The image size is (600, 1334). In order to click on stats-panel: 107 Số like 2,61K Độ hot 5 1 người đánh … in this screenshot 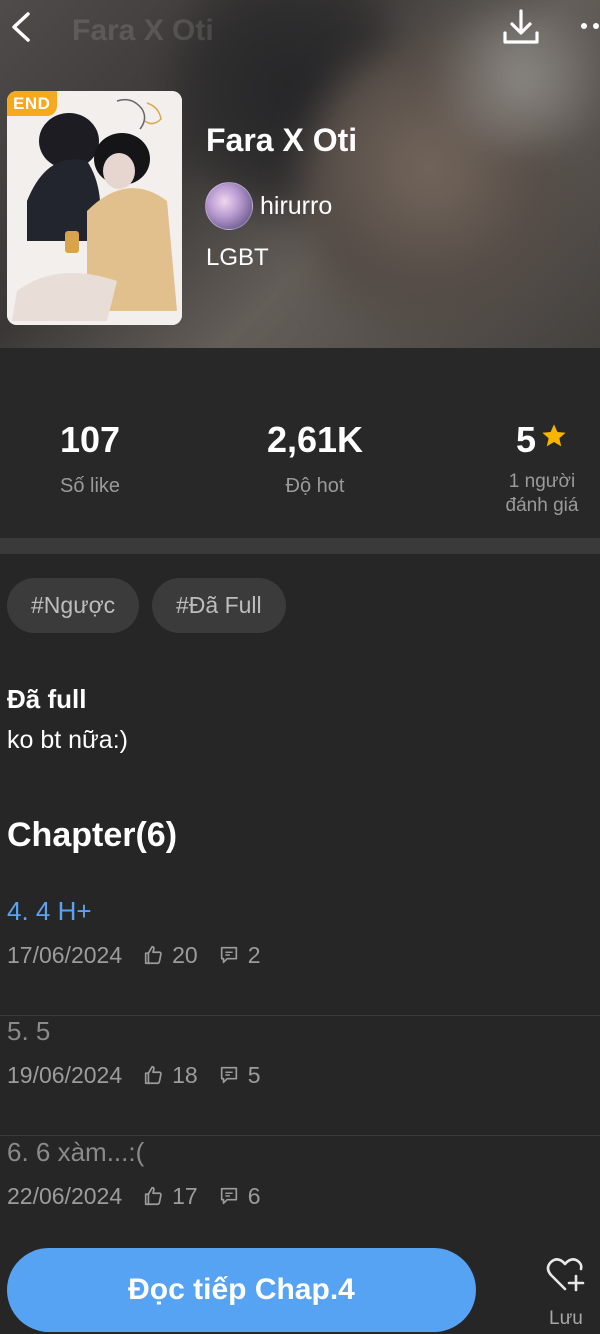, I will do `click(300, 443)`.